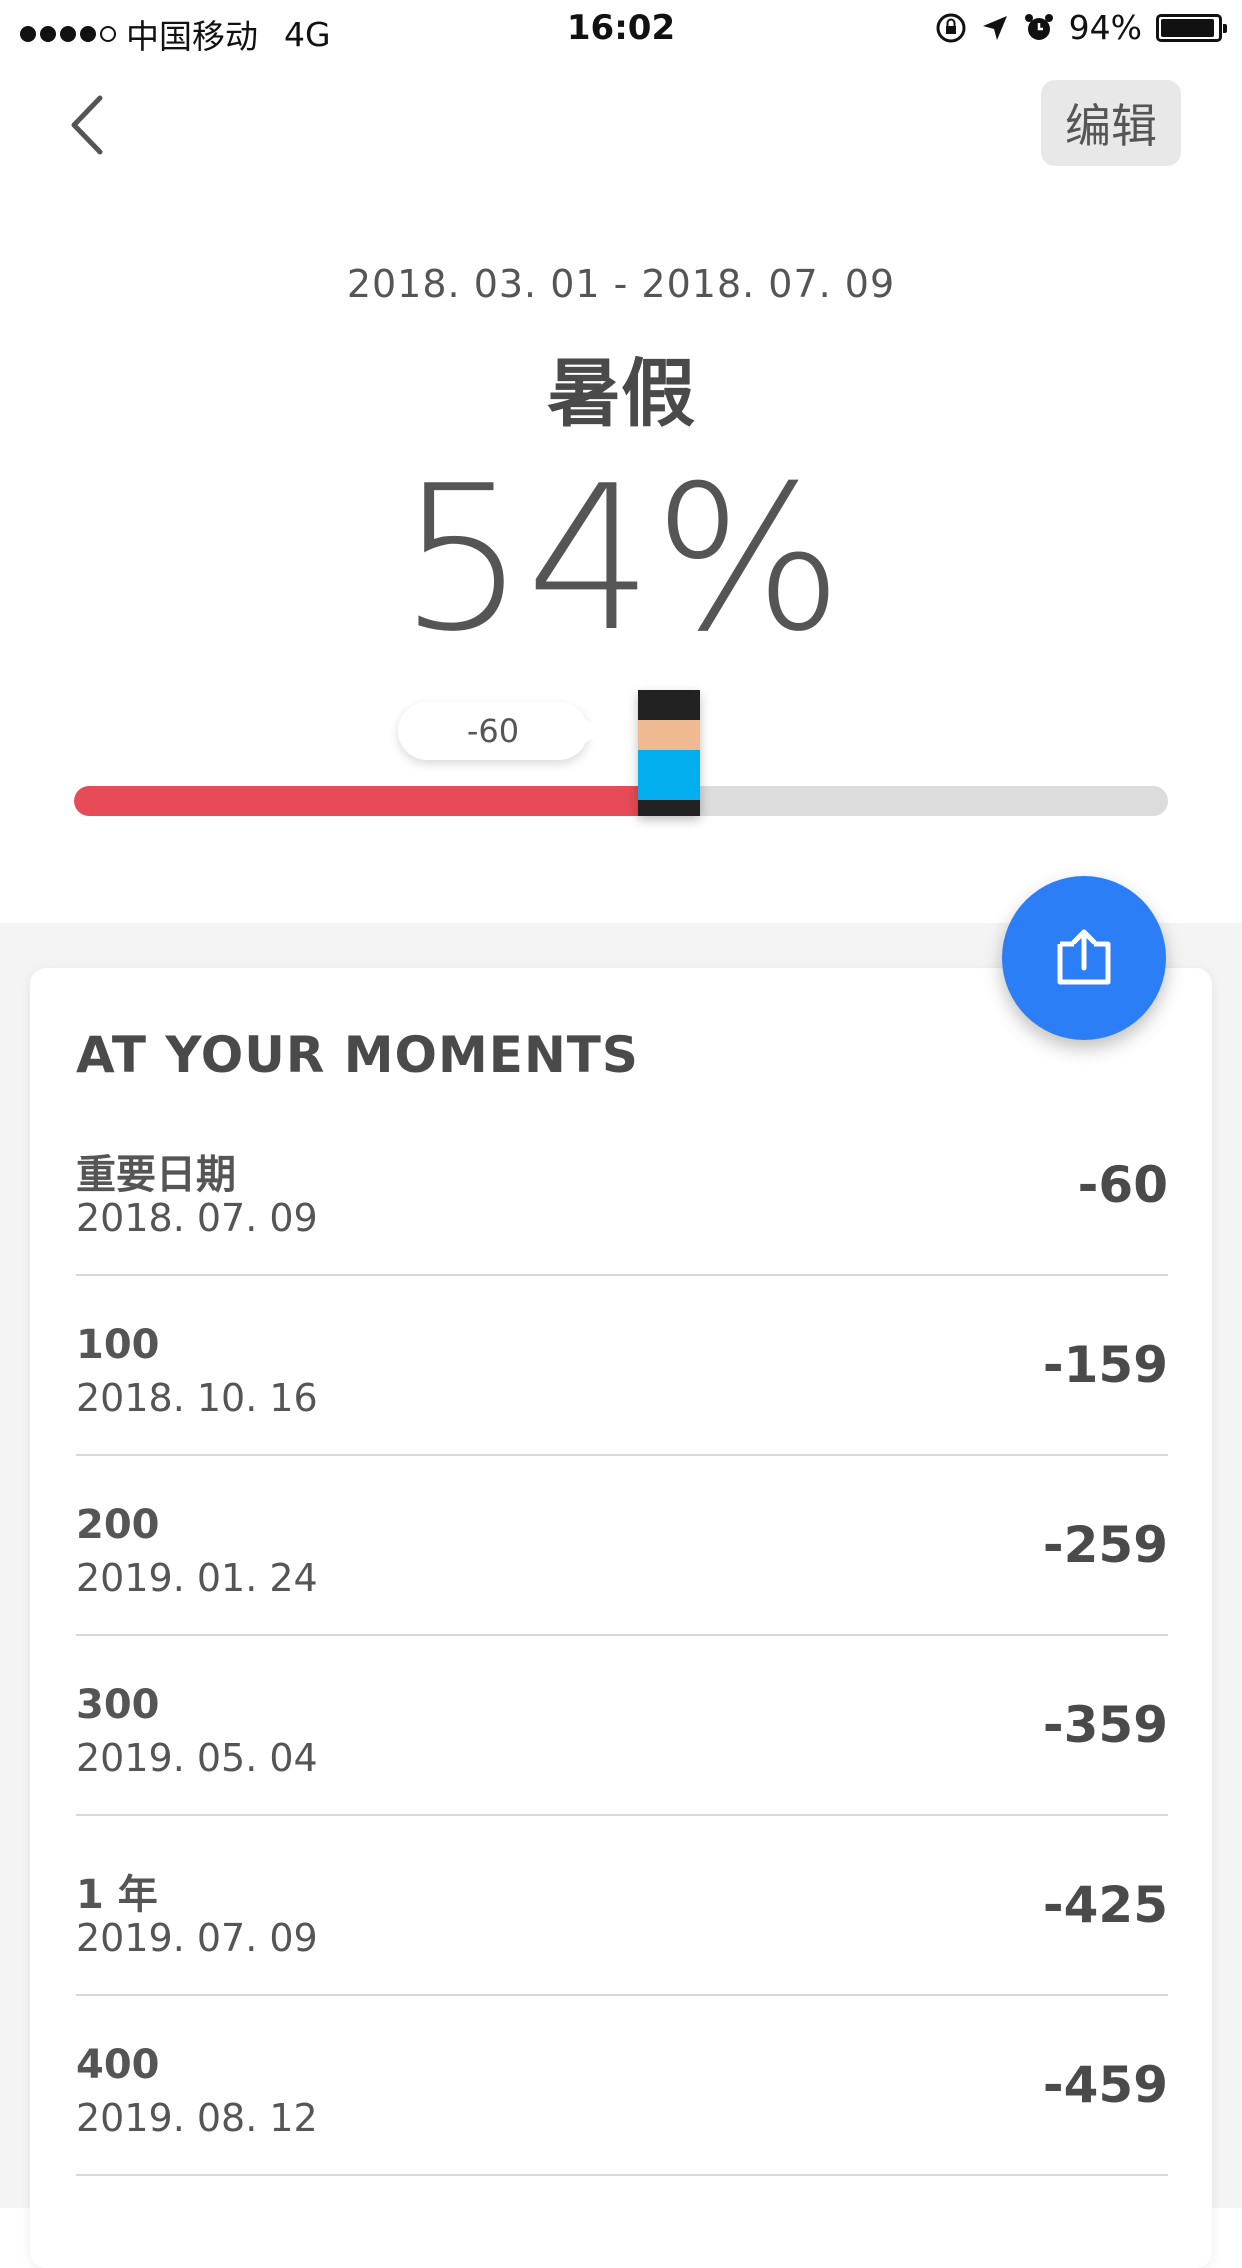  What do you see at coordinates (622, 2086) in the screenshot?
I see `moment-row: 400 2019. 08. 12 -459` at bounding box center [622, 2086].